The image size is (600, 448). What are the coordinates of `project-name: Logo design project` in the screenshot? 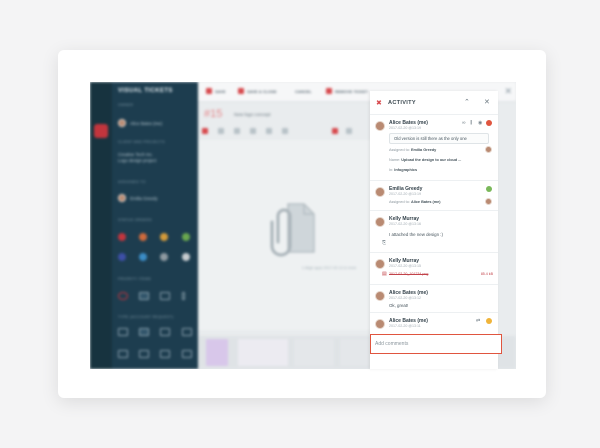 It's located at (137, 160).